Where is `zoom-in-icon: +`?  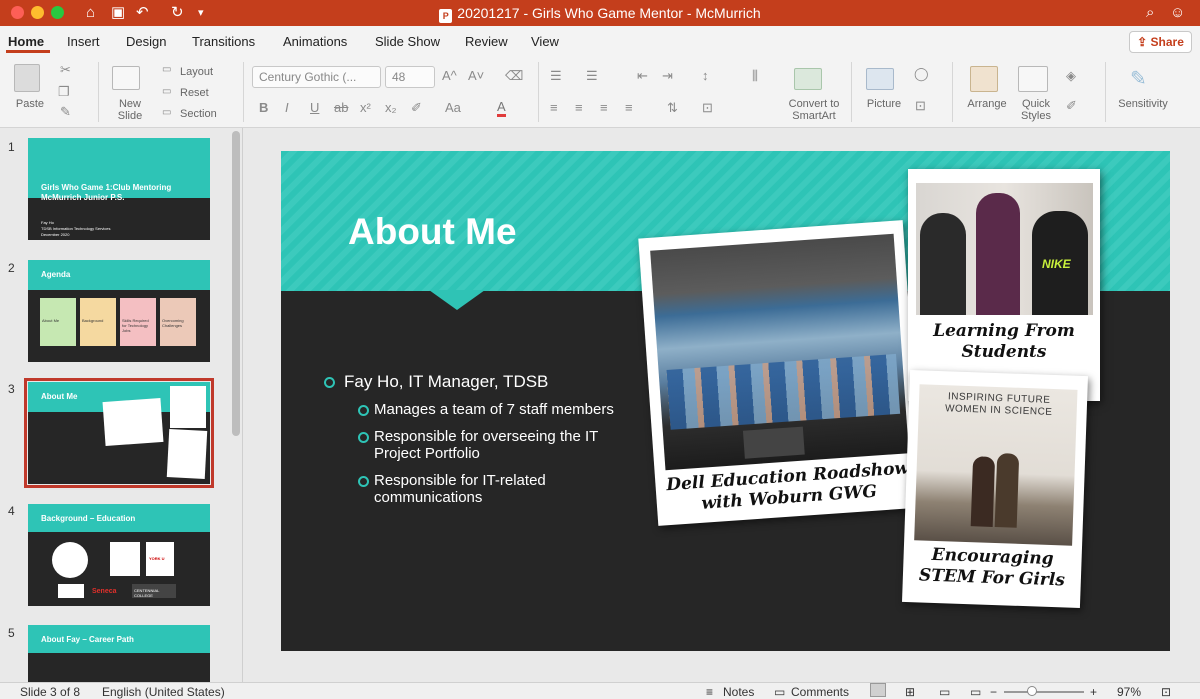
zoom-in-icon: + is located at coordinates (1093, 692).